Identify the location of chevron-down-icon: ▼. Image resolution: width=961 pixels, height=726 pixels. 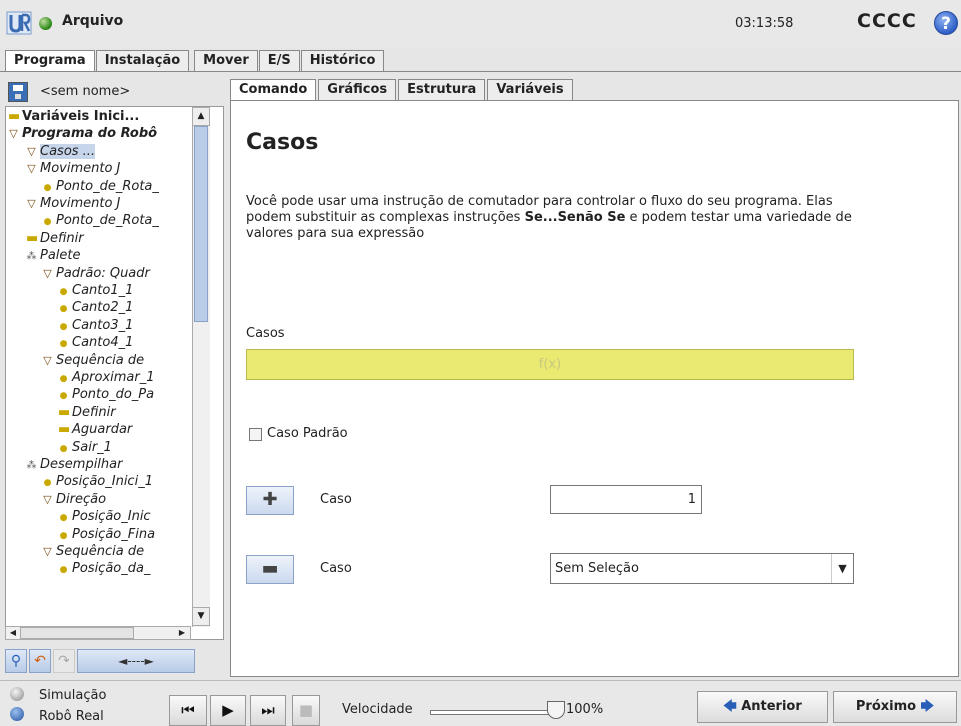
(842, 568).